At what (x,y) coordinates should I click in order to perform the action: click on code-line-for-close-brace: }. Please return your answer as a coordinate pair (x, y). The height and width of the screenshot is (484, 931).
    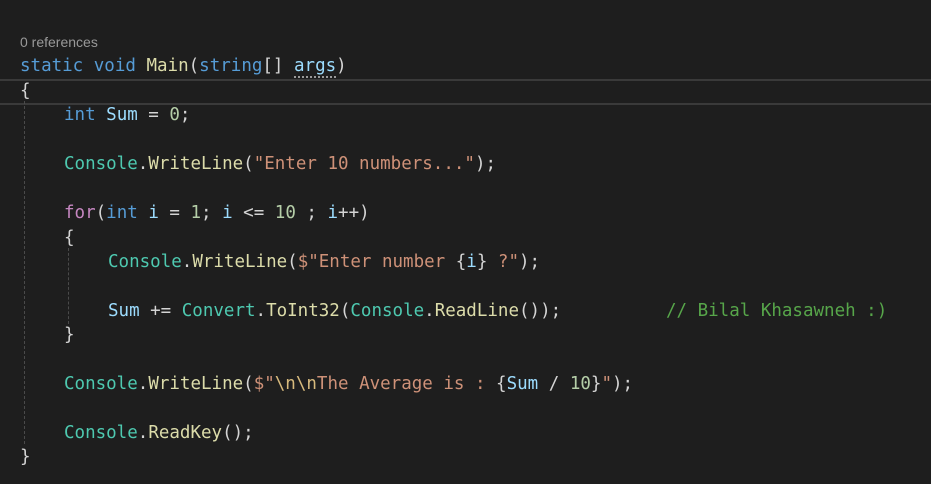
    Looking at the image, I should click on (69, 335).